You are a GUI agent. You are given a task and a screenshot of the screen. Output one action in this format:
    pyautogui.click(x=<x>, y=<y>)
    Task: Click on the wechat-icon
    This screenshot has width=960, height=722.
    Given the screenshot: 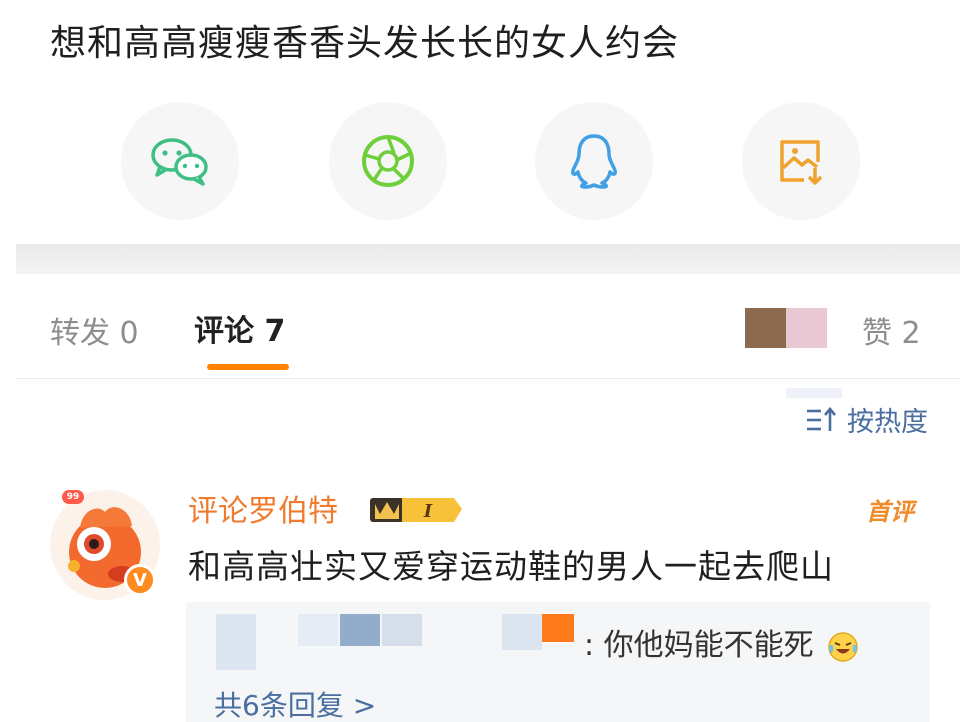 What is the action you would take?
    pyautogui.click(x=179, y=162)
    